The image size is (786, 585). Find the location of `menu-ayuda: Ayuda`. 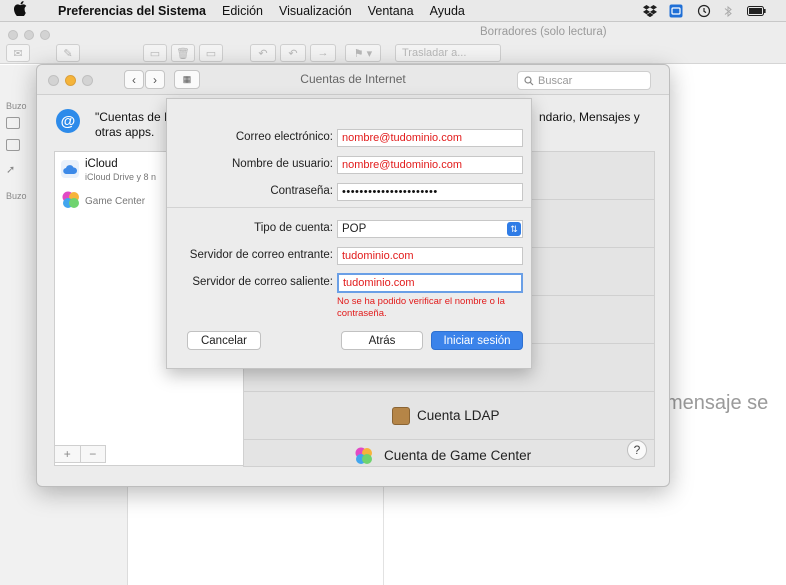

menu-ayuda: Ayuda is located at coordinates (447, 11).